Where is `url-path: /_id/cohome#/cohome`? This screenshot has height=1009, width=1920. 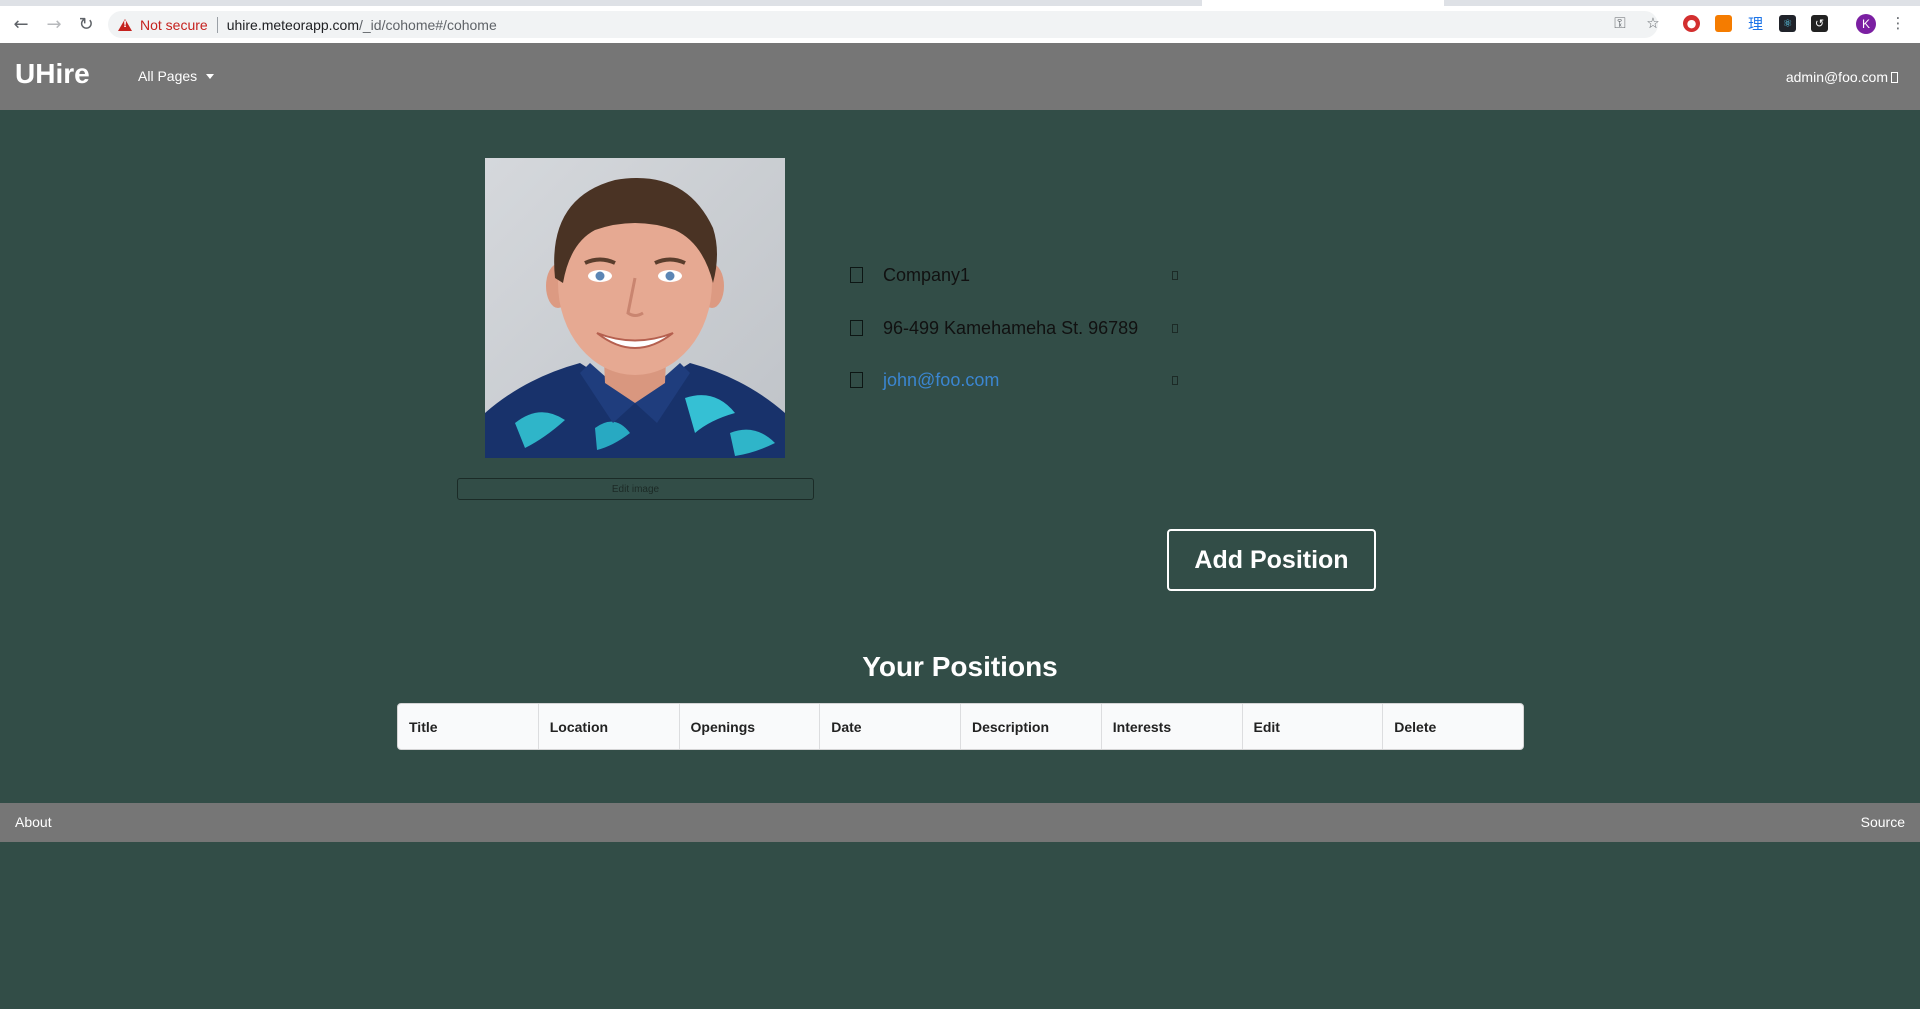
url-path: /_id/cohome#/cohome is located at coordinates (428, 24).